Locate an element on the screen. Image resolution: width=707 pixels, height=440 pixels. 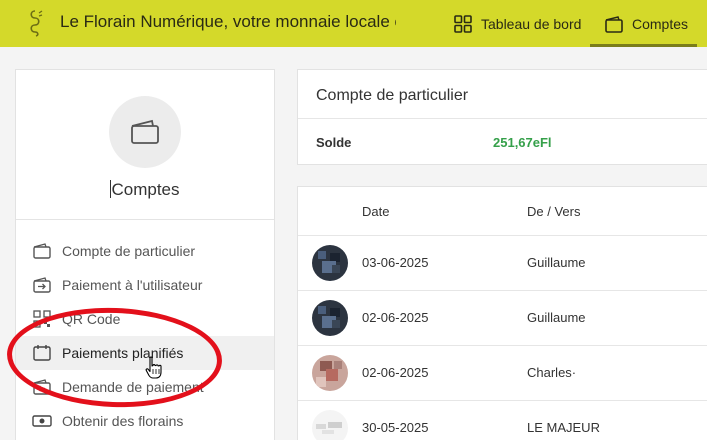
sidebar-item-obtenir-florains: Obtenir des florains is located at coordinates (145, 421).